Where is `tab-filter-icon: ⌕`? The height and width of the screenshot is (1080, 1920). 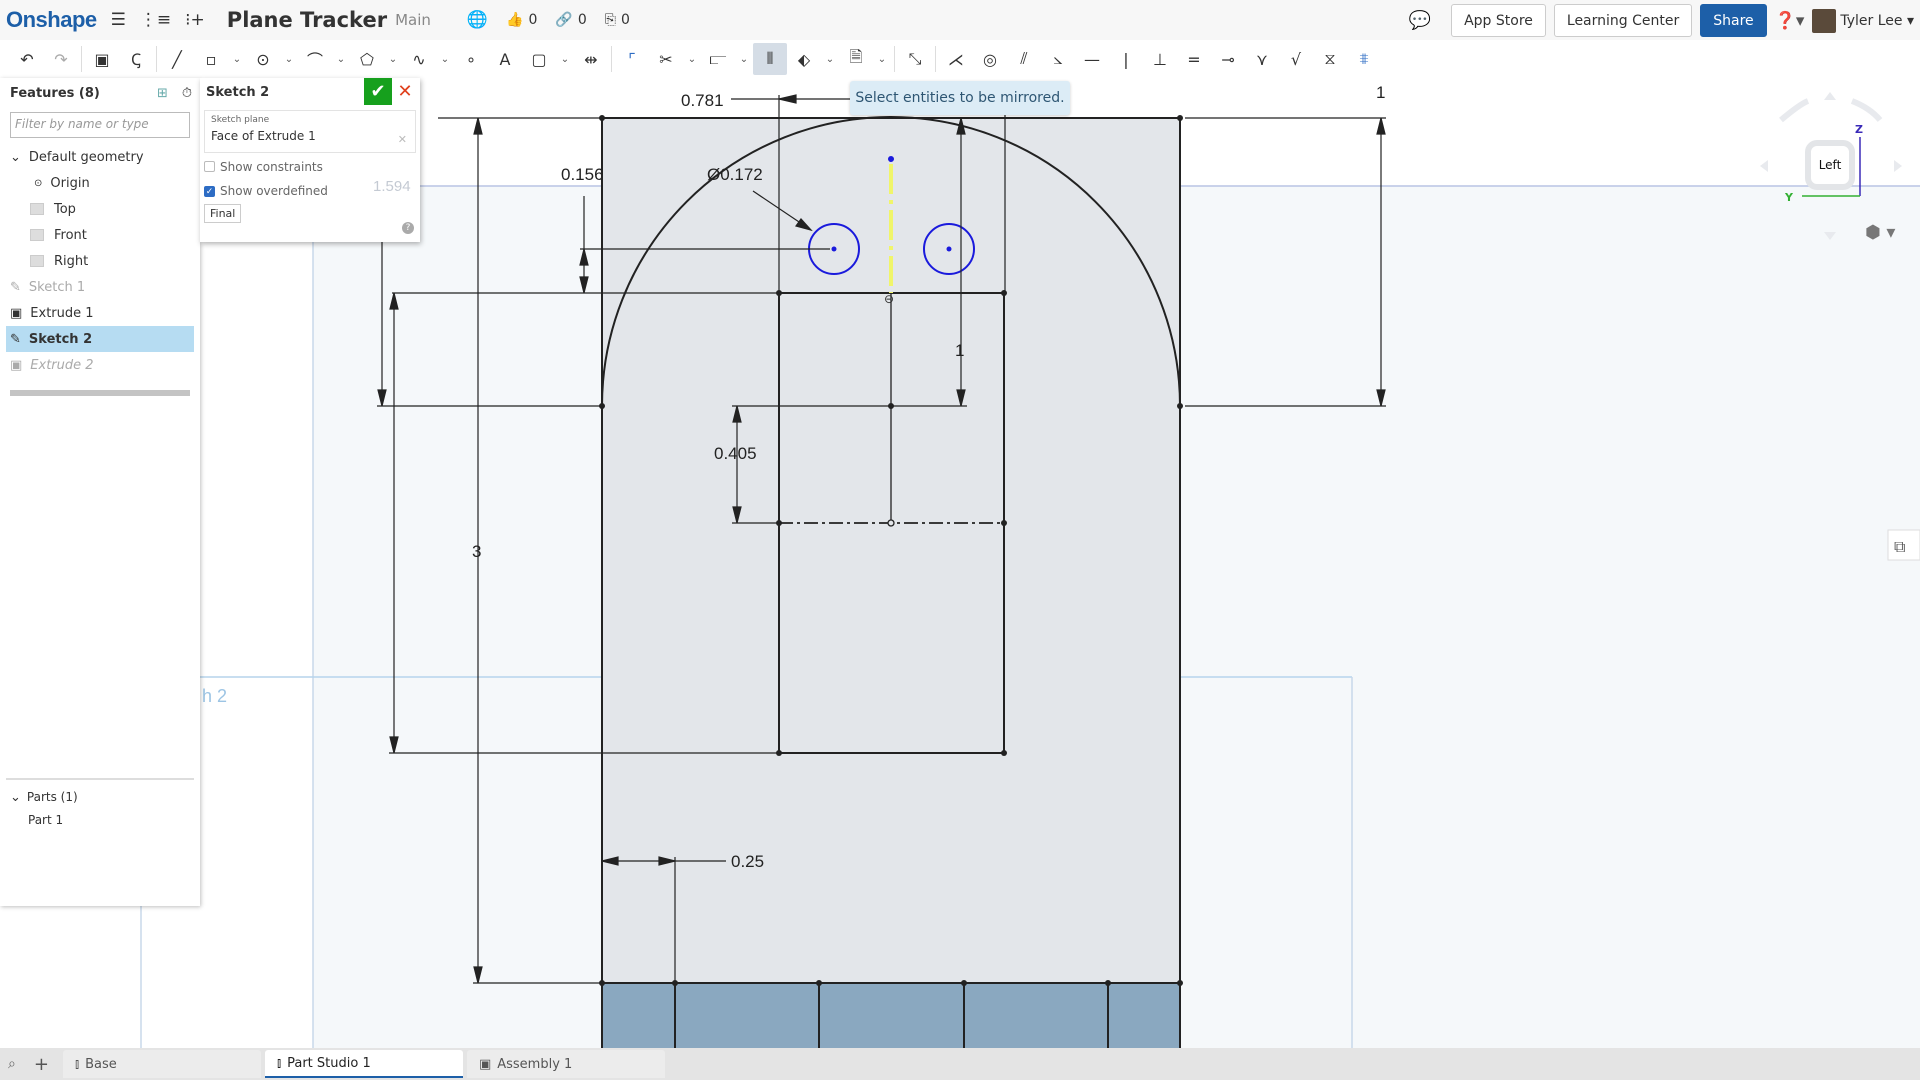 tab-filter-icon: ⌕ is located at coordinates (12, 1064).